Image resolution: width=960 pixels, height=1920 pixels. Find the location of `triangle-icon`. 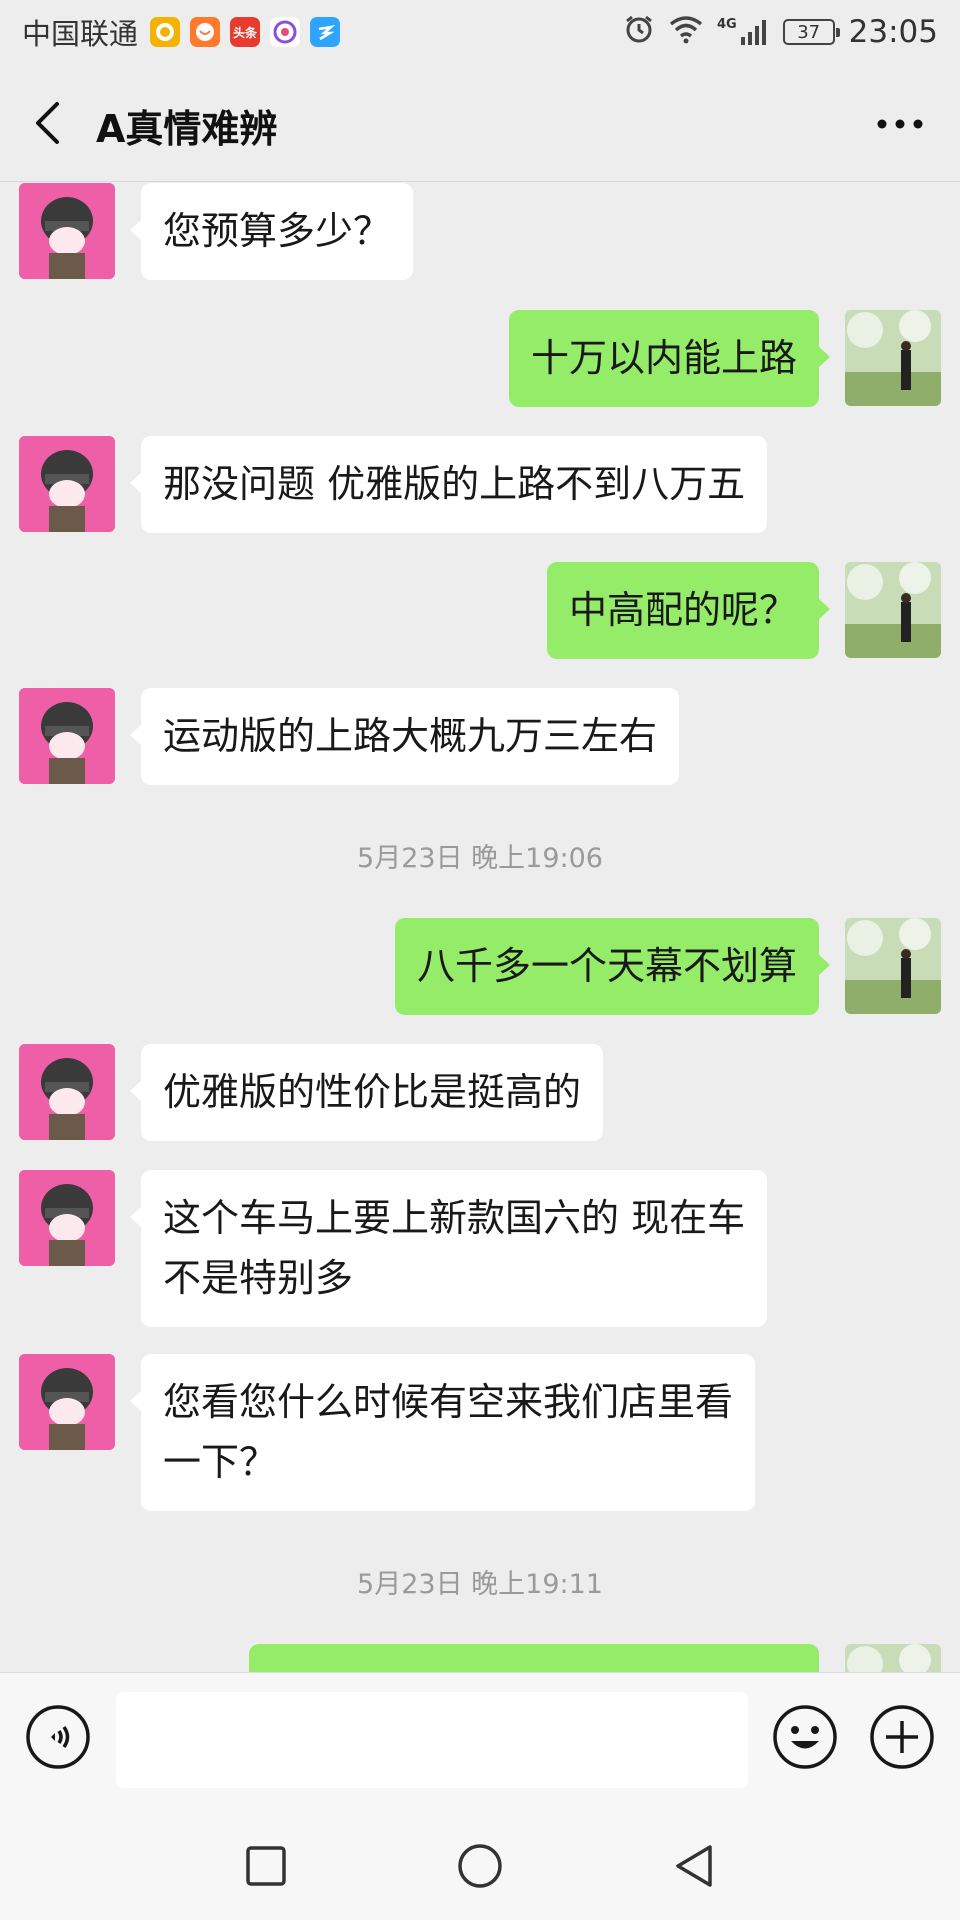

triangle-icon is located at coordinates (694, 1866).